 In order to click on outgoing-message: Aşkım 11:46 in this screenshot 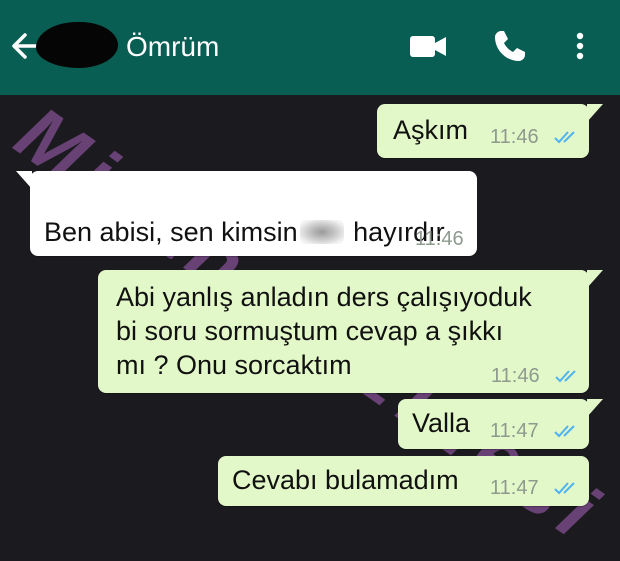, I will do `click(490, 131)`.